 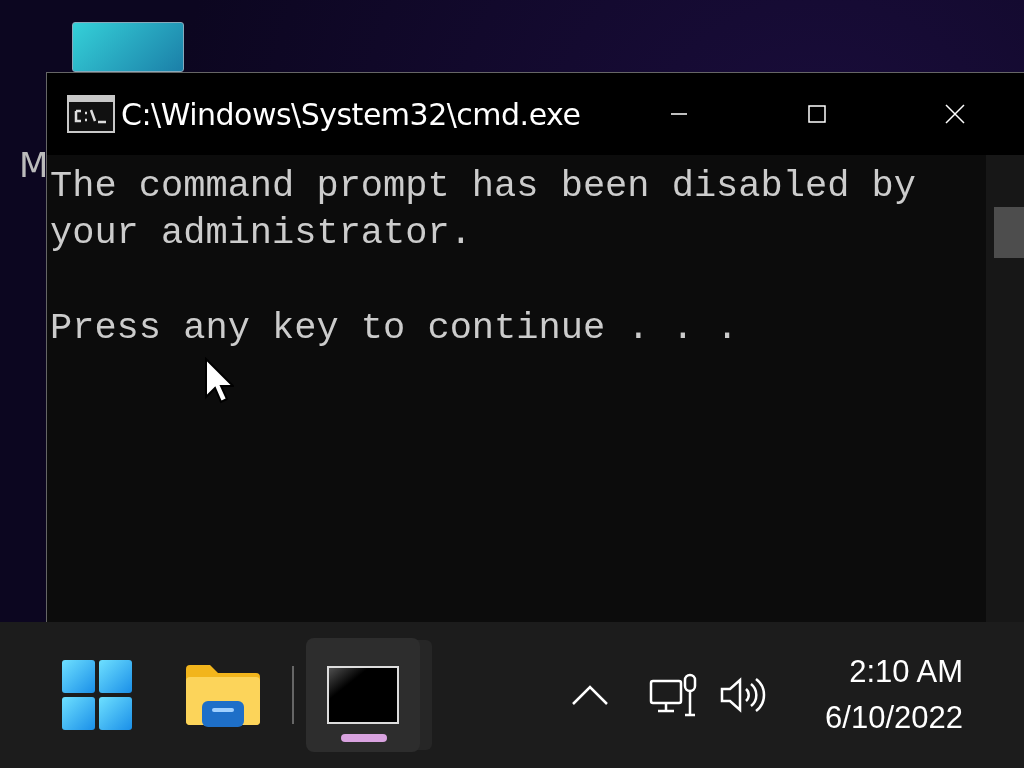 What do you see at coordinates (223, 695) in the screenshot?
I see `folder-icon` at bounding box center [223, 695].